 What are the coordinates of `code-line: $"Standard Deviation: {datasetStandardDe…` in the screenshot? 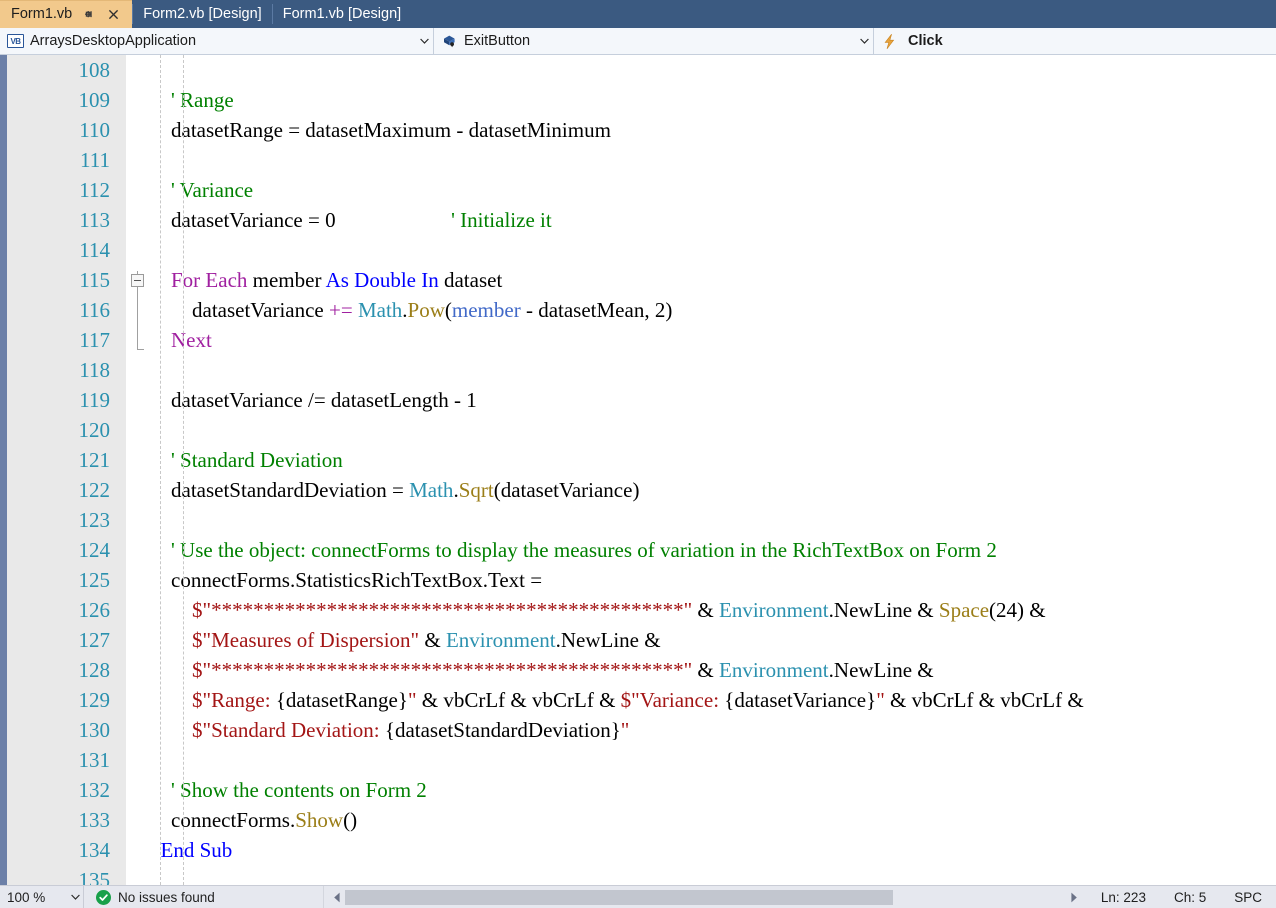 It's located at (713, 730).